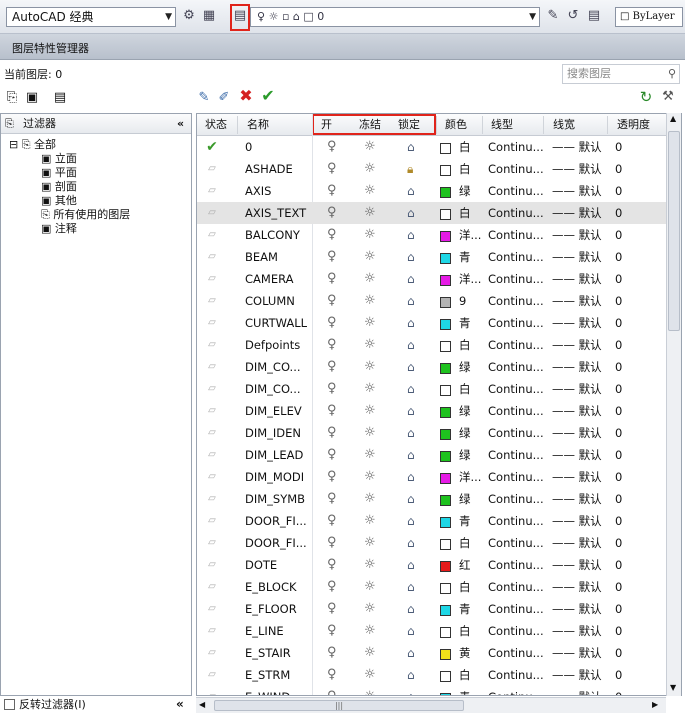 The image size is (685, 724). Describe the element at coordinates (432, 411) in the screenshot. I see `layer-row: ▱ DIM_ELEV ♀ ☼ ⌂ 绿 Continu... —— 默认 0` at that location.